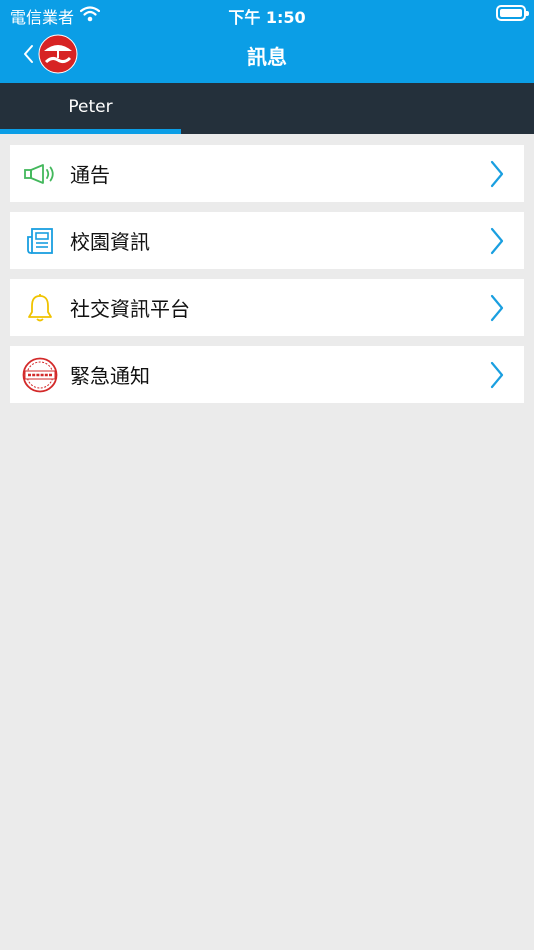 The image size is (534, 950). What do you see at coordinates (267, 307) in the screenshot?
I see `menu-item-social-platform: 社交資訊平台` at bounding box center [267, 307].